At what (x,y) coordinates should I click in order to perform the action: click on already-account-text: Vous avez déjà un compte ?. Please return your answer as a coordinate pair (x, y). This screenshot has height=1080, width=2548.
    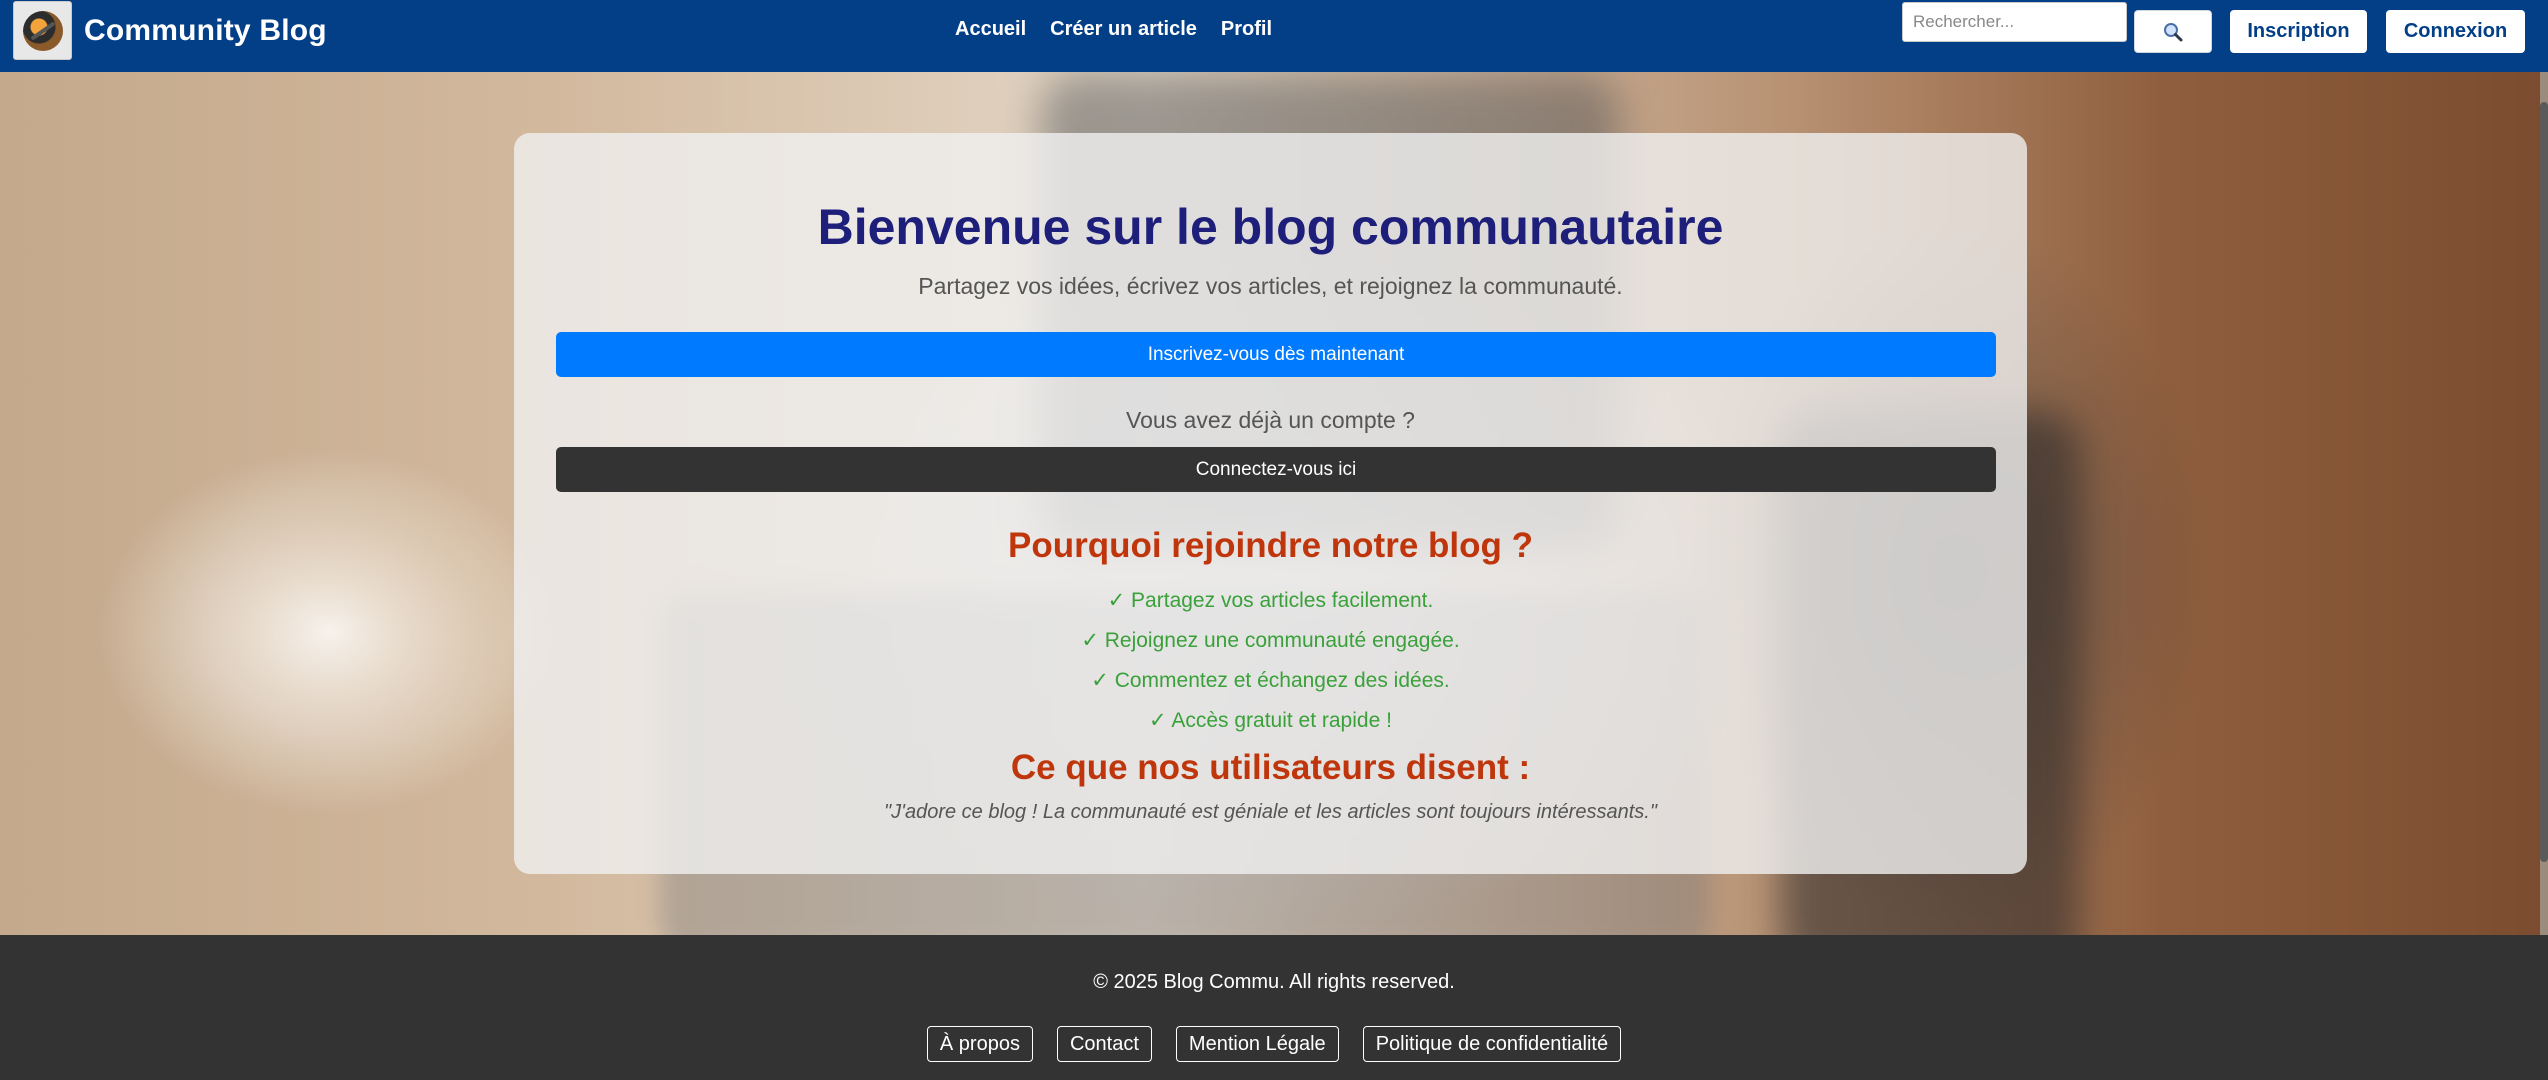
    Looking at the image, I should click on (1270, 420).